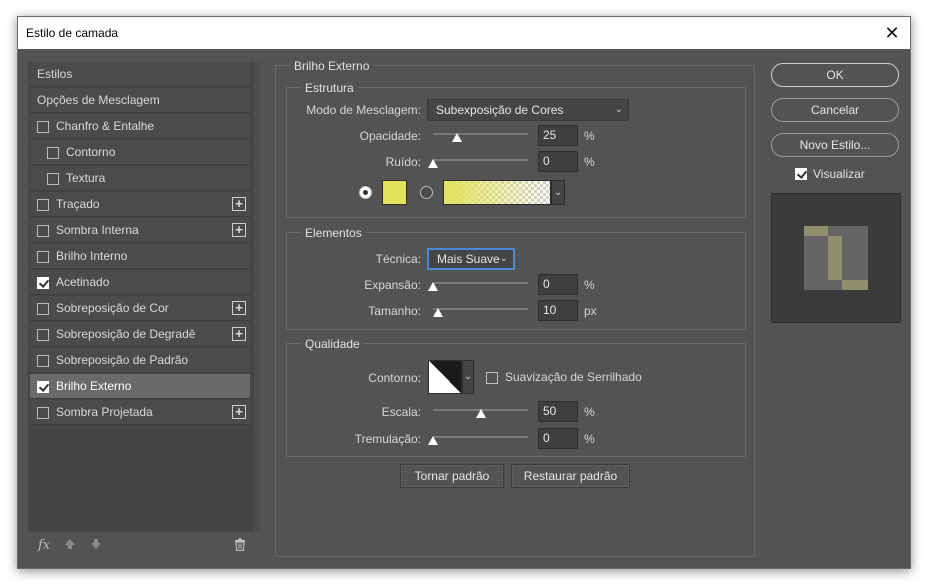 This screenshot has width=928, height=585. Describe the element at coordinates (392, 285) in the screenshot. I see `spread-label: Expansão:` at that location.